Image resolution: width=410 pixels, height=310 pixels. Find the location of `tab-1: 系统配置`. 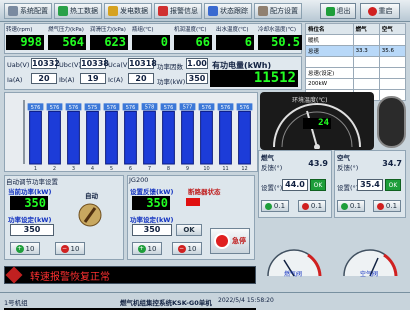

tab-1: 系统配置 is located at coordinates (28, 11).